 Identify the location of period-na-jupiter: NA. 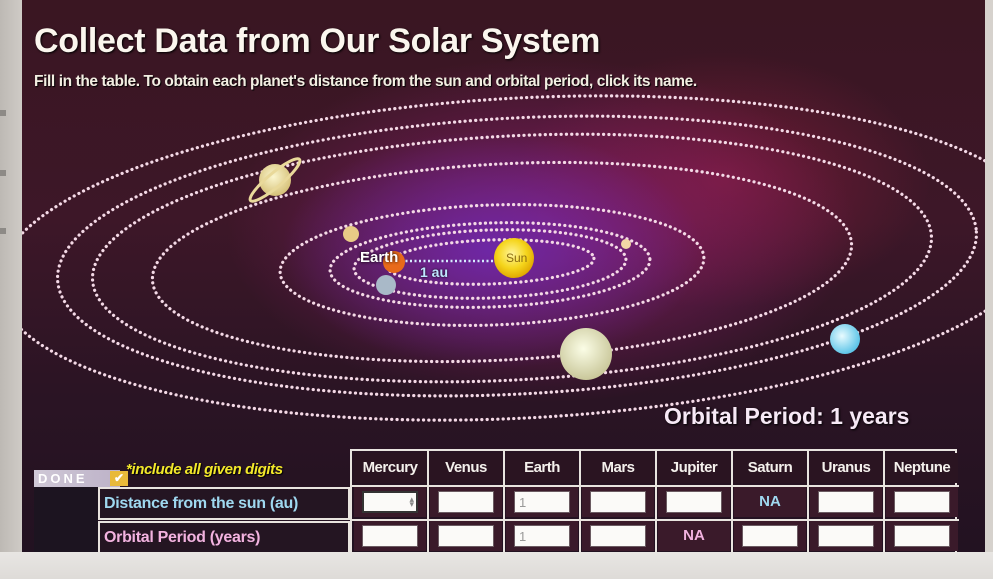
(694, 535).